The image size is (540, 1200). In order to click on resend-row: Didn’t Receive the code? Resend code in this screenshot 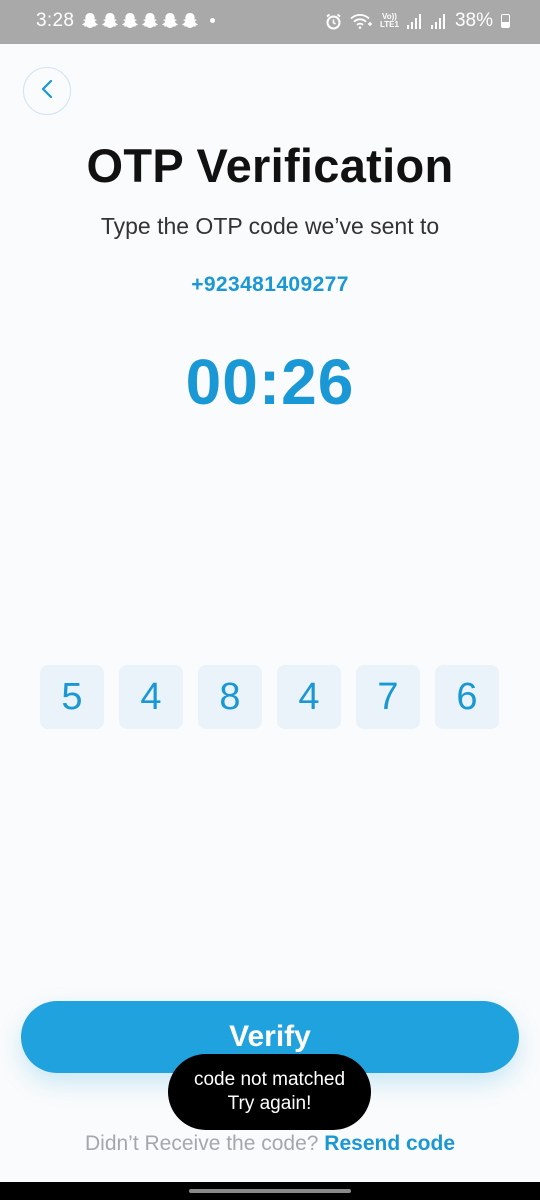, I will do `click(270, 1144)`.